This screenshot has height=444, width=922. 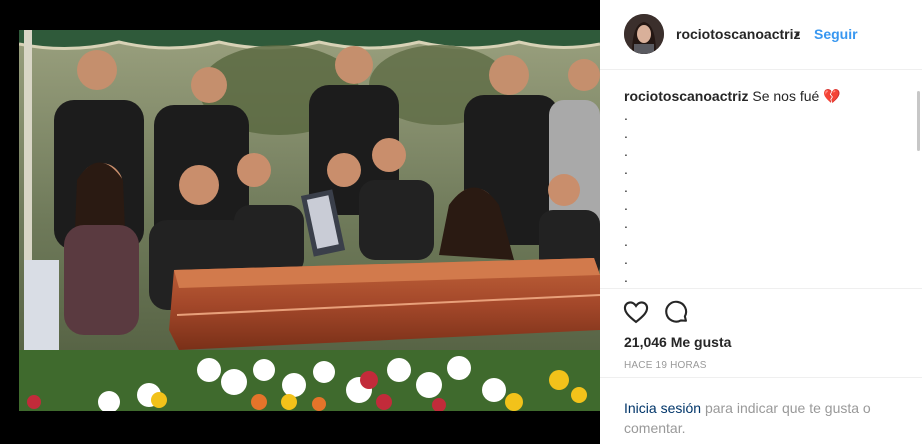 I want to click on likes-label: Me gusta, so click(x=701, y=342).